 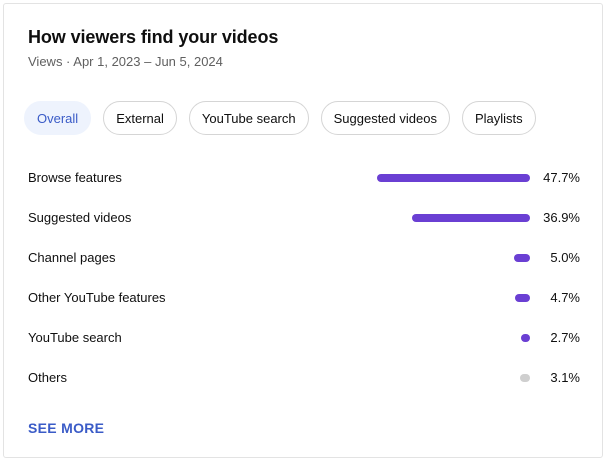 What do you see at coordinates (58, 118) in the screenshot?
I see `tab-overall: Overall` at bounding box center [58, 118].